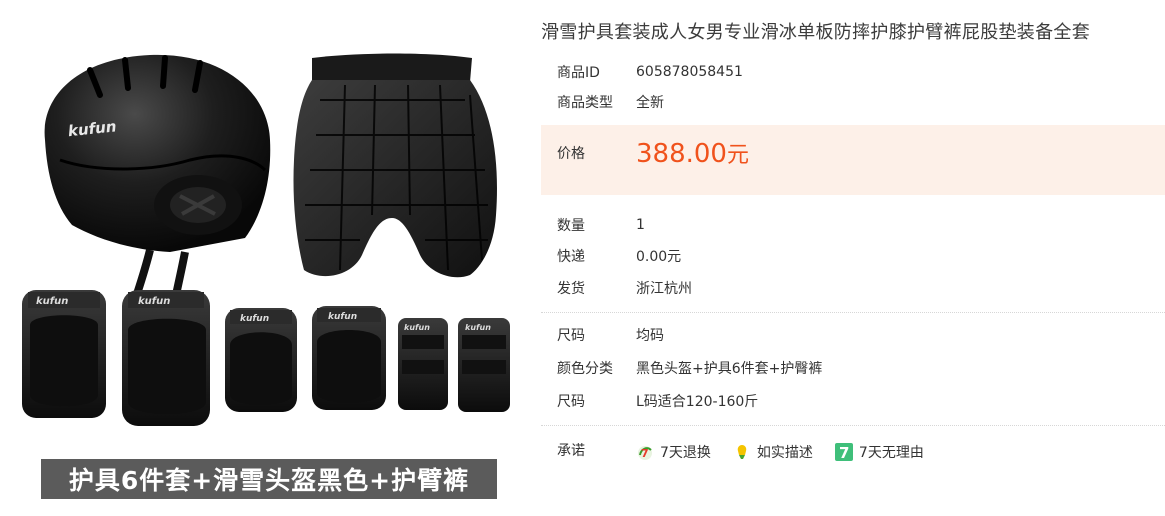  What do you see at coordinates (664, 289) in the screenshot?
I see `origin-value: 浙江杭州` at bounding box center [664, 289].